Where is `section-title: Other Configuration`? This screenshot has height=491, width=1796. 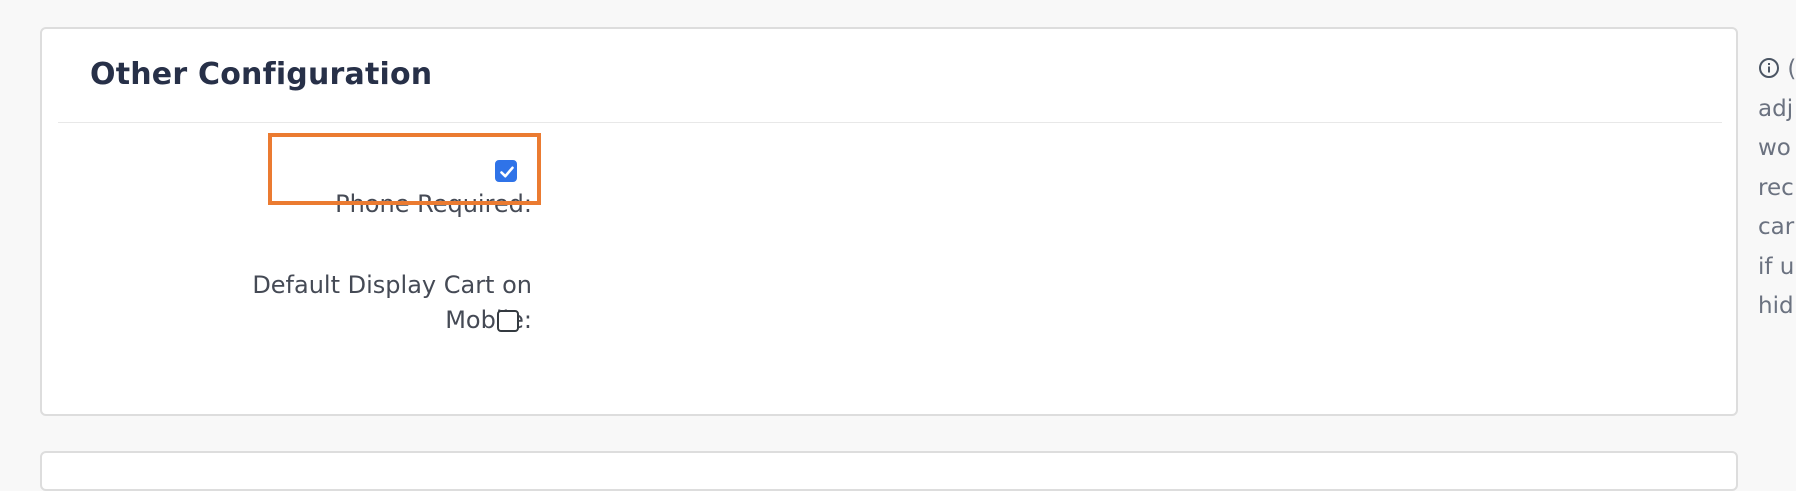 section-title: Other Configuration is located at coordinates (261, 74).